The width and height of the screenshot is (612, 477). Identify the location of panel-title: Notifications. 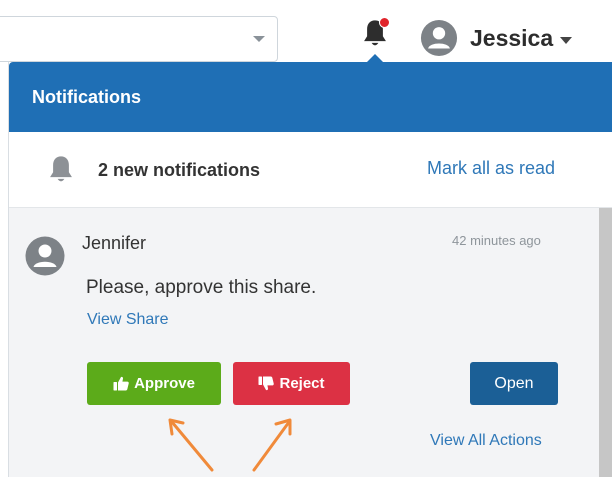
(87, 97).